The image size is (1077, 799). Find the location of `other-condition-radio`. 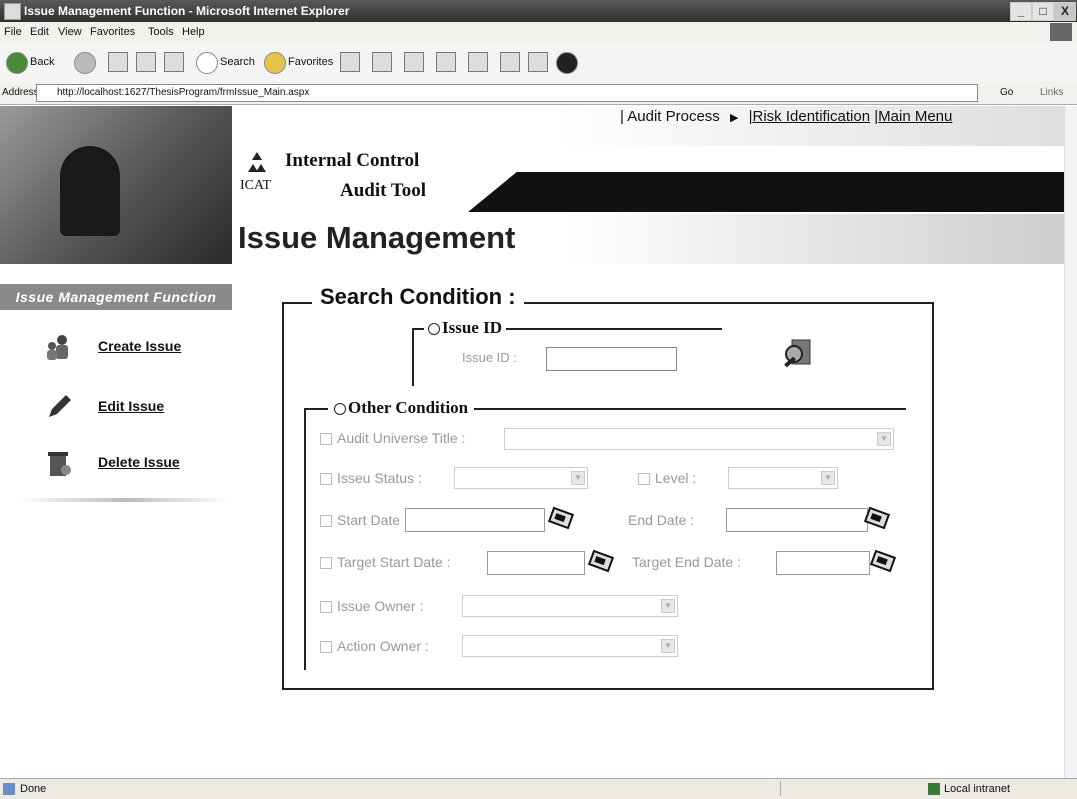

other-condition-radio is located at coordinates (340, 409).